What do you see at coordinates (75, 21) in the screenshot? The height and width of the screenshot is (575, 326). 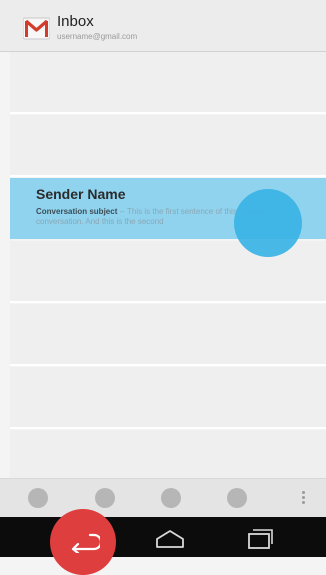 I see `inbox-title: Inbox` at bounding box center [75, 21].